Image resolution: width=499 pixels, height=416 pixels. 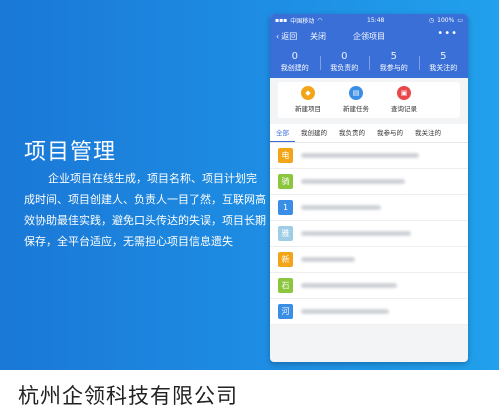 I want to click on signal-icon: ▪▪▪, so click(x=281, y=20).